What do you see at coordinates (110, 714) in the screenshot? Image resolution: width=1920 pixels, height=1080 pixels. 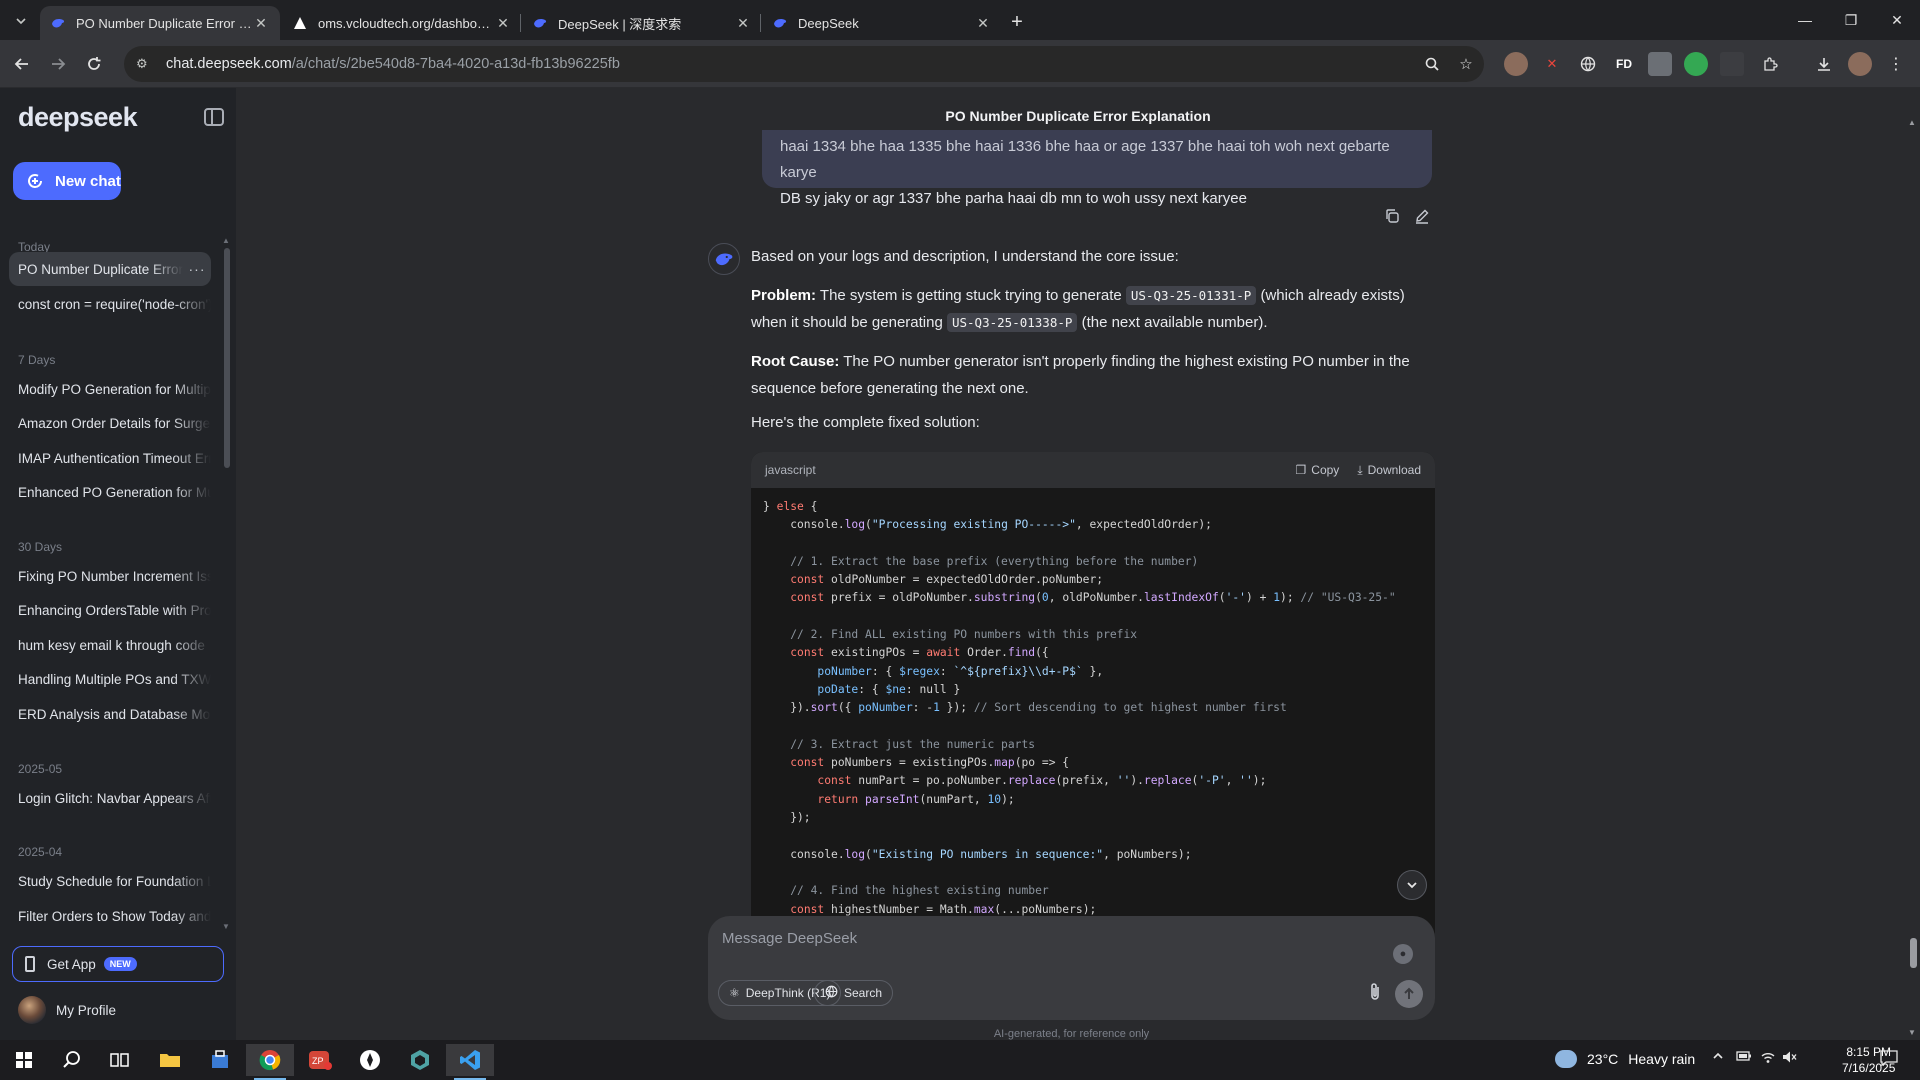 I see `chat-item: ERD Analysis and Database Model` at bounding box center [110, 714].